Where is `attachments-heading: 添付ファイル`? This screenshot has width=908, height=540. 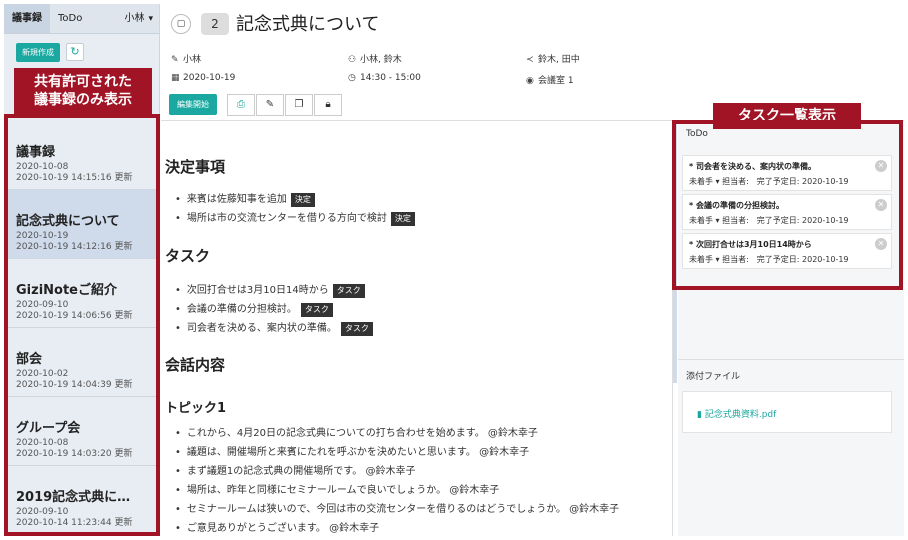
attachments-heading: 添付ファイル is located at coordinates (713, 377).